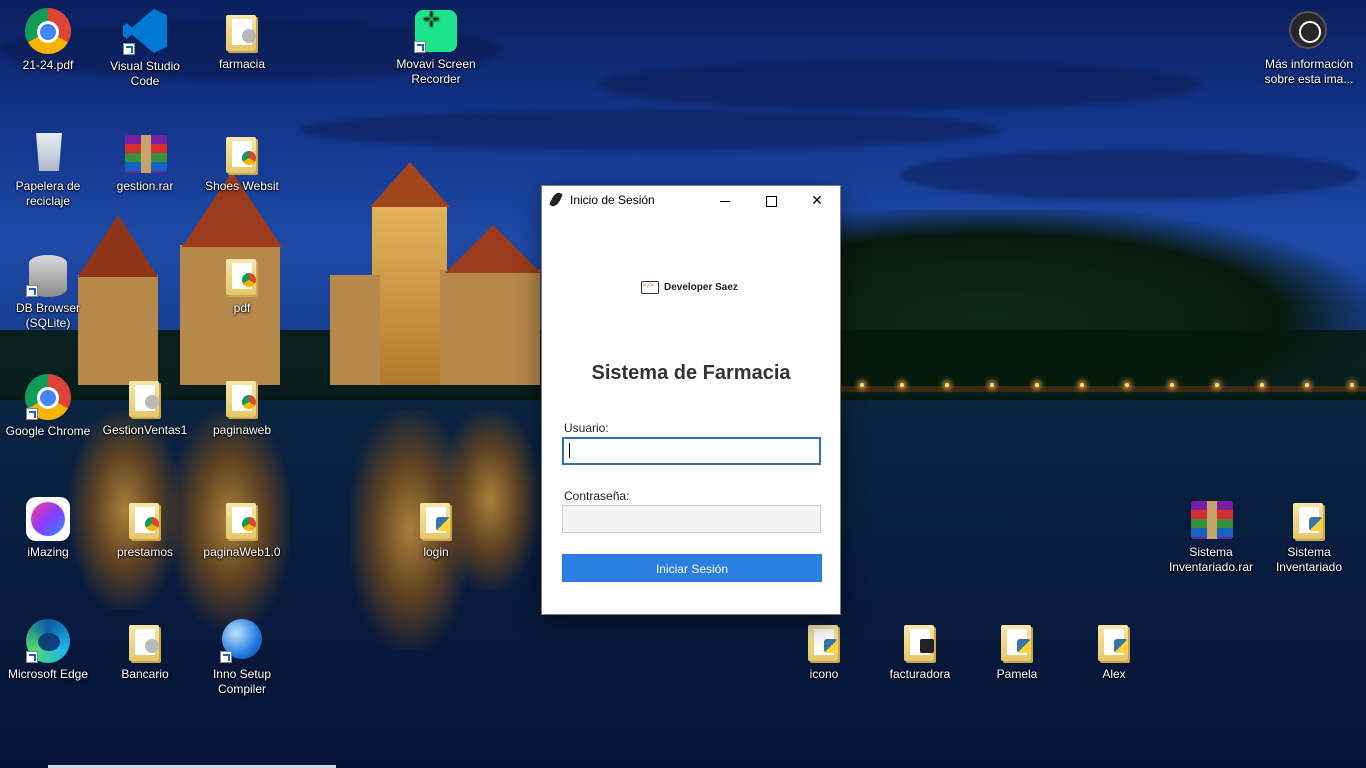 Image resolution: width=1366 pixels, height=768 pixels. I want to click on desktop-icon-label: paginaweb, so click(242, 430).